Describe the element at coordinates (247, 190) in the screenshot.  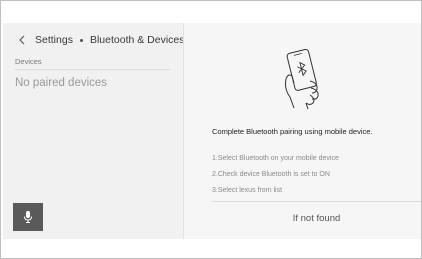
I see `pairing-step: 3.Select lexus from list` at that location.